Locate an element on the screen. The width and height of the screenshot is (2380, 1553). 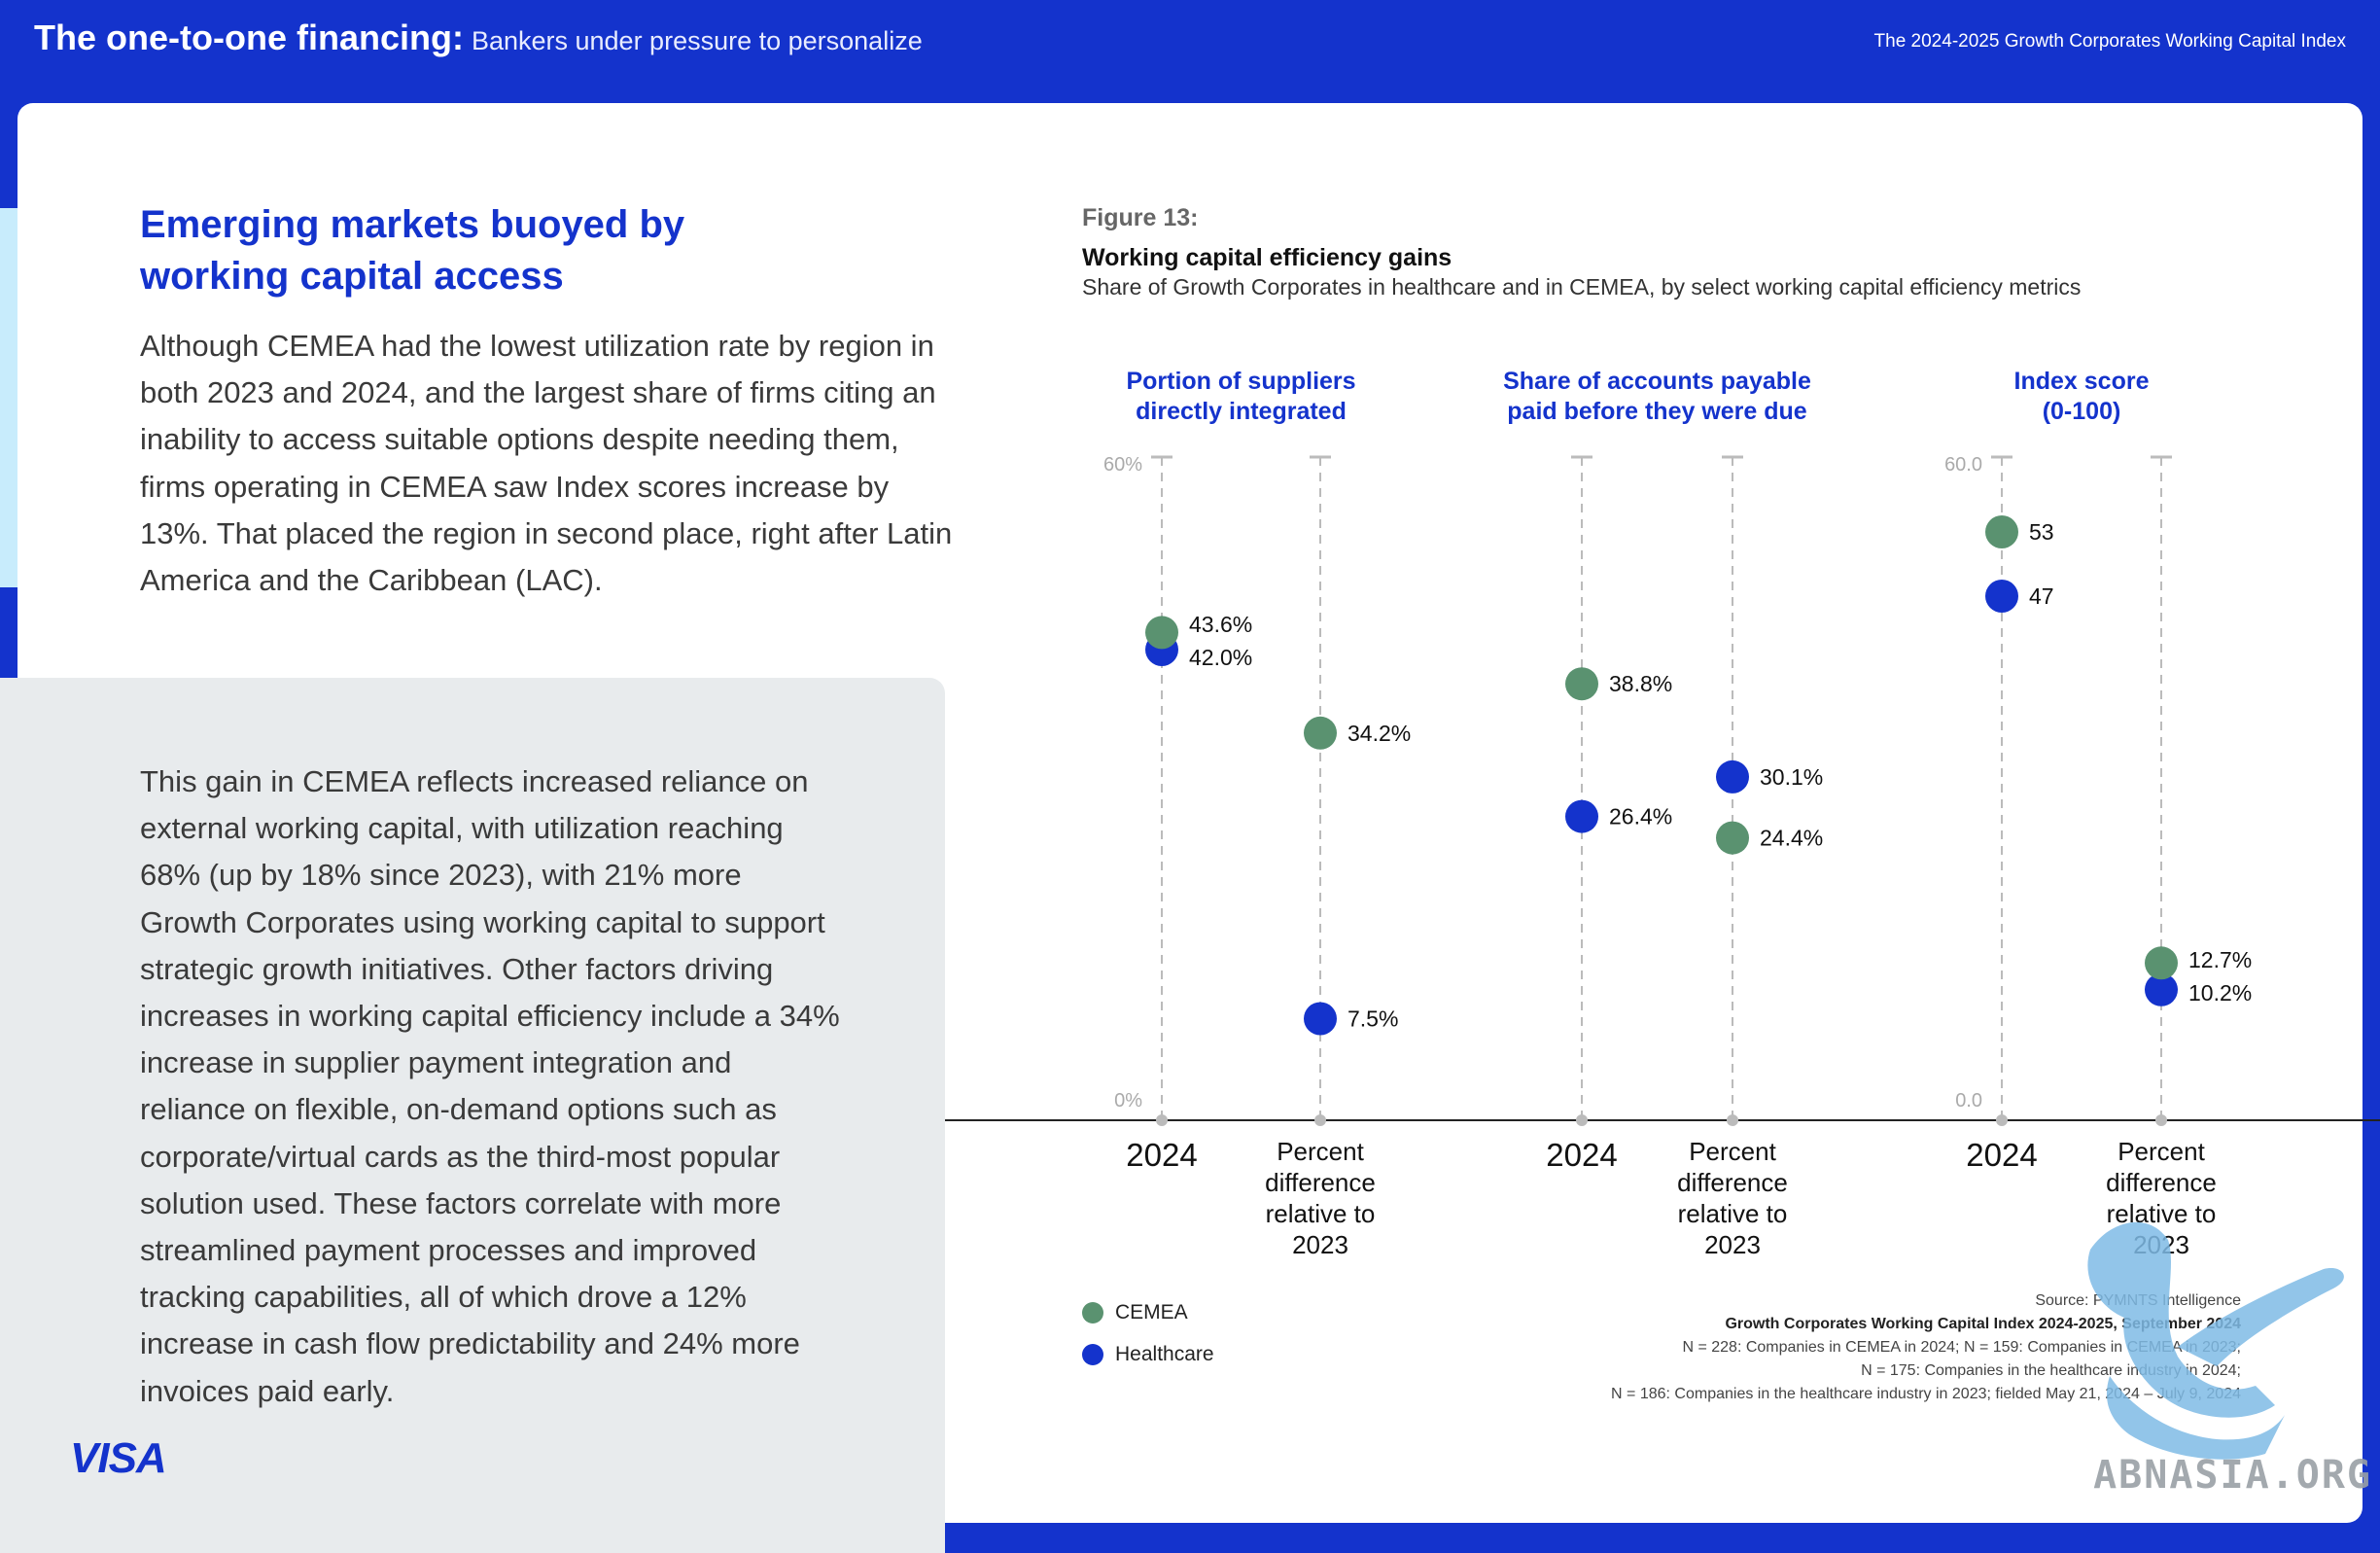
legend-item-cemea: CEMEA is located at coordinates (1148, 1312).